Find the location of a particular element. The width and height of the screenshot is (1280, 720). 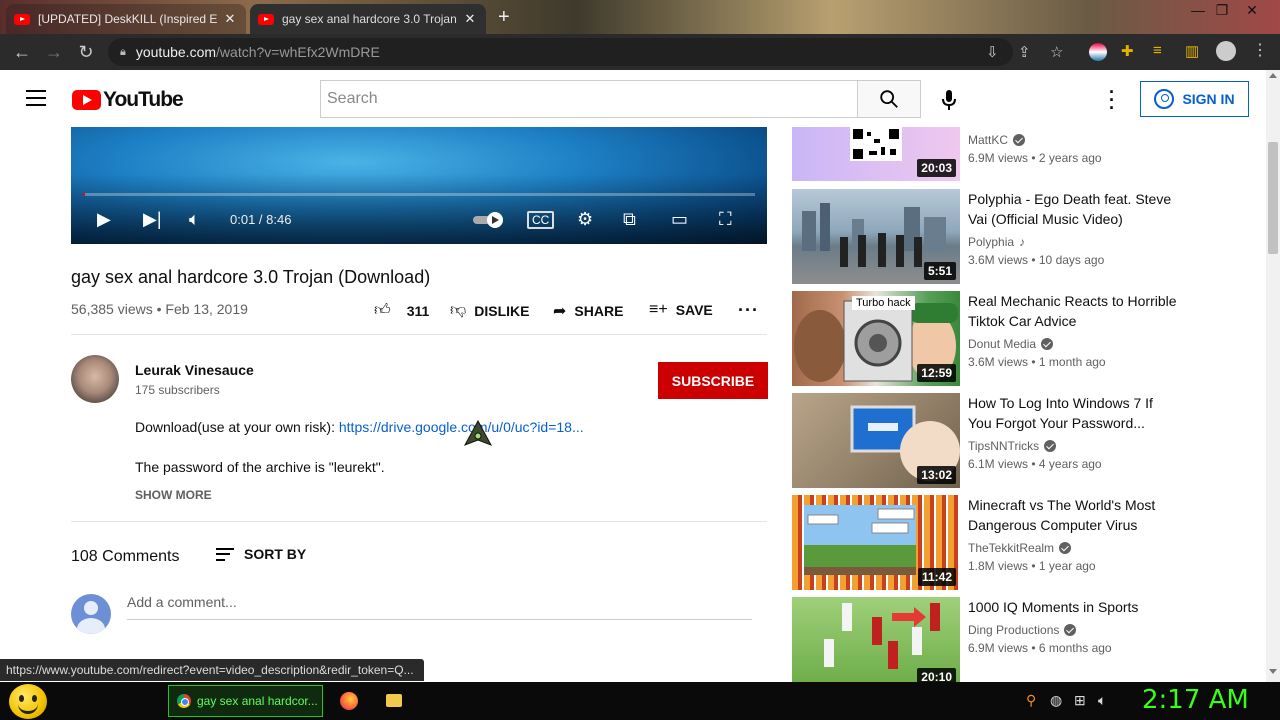

reload-icon: ↻ is located at coordinates (86, 52).